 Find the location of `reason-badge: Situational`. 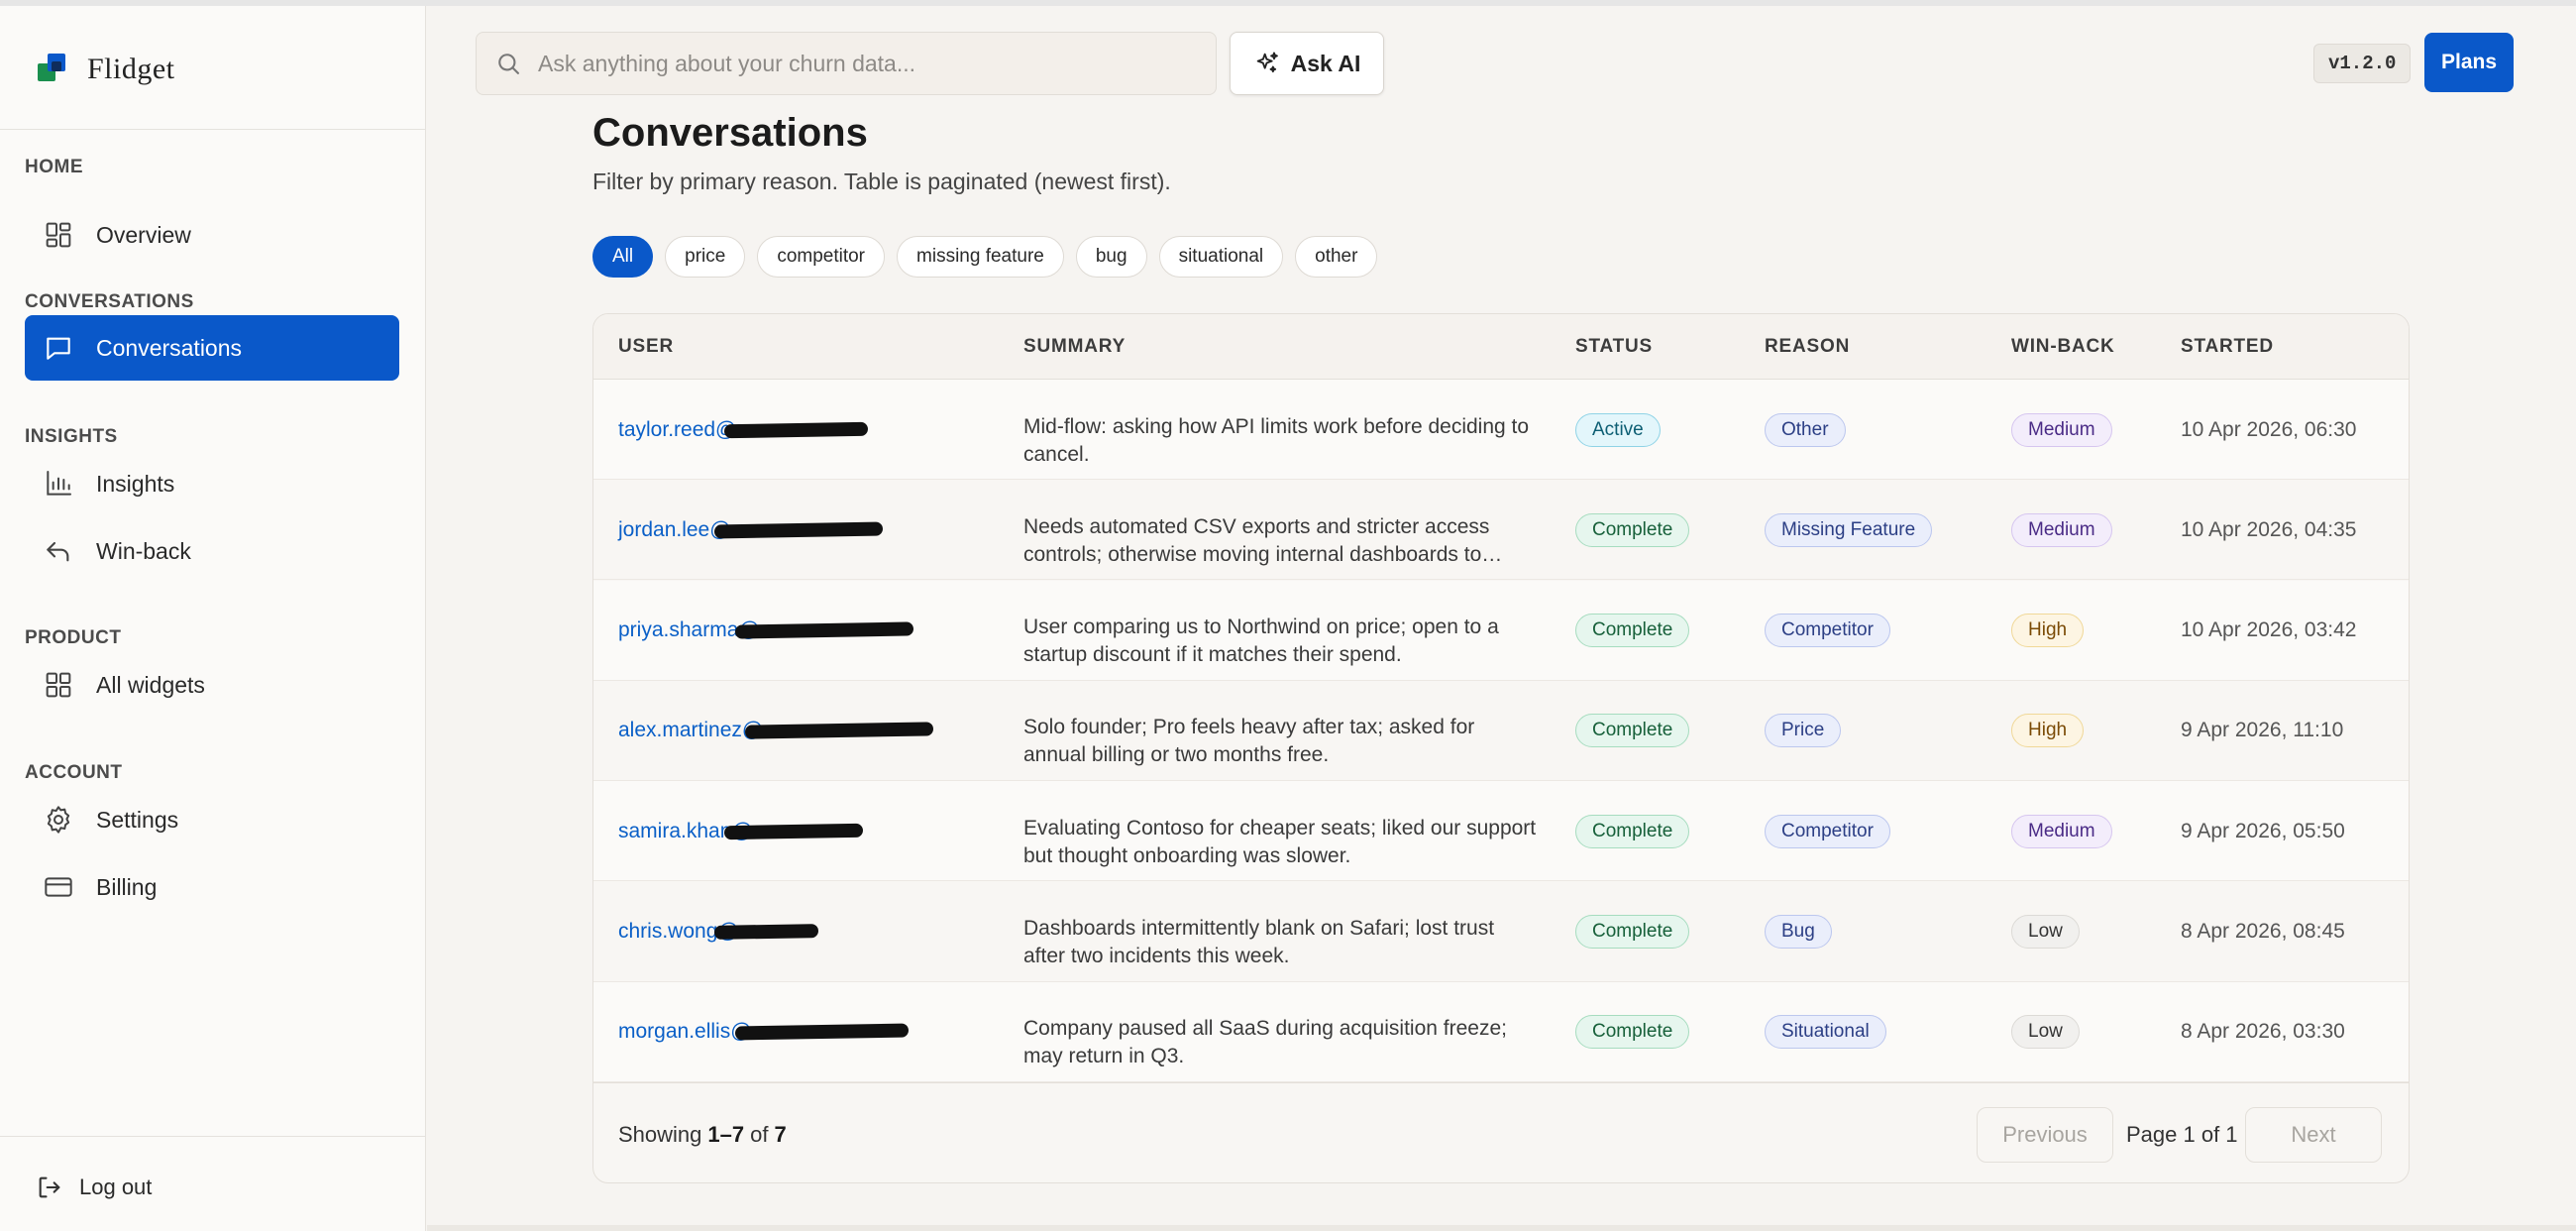

reason-badge: Situational is located at coordinates (1826, 1032).